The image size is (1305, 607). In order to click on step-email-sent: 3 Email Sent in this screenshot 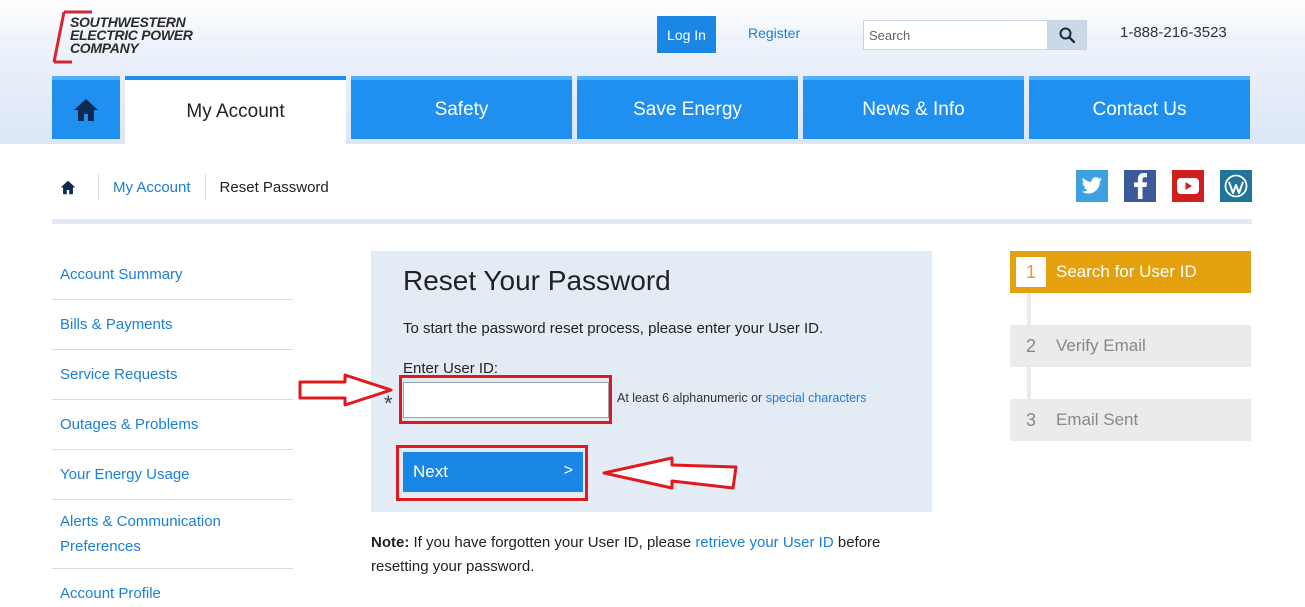, I will do `click(1130, 420)`.